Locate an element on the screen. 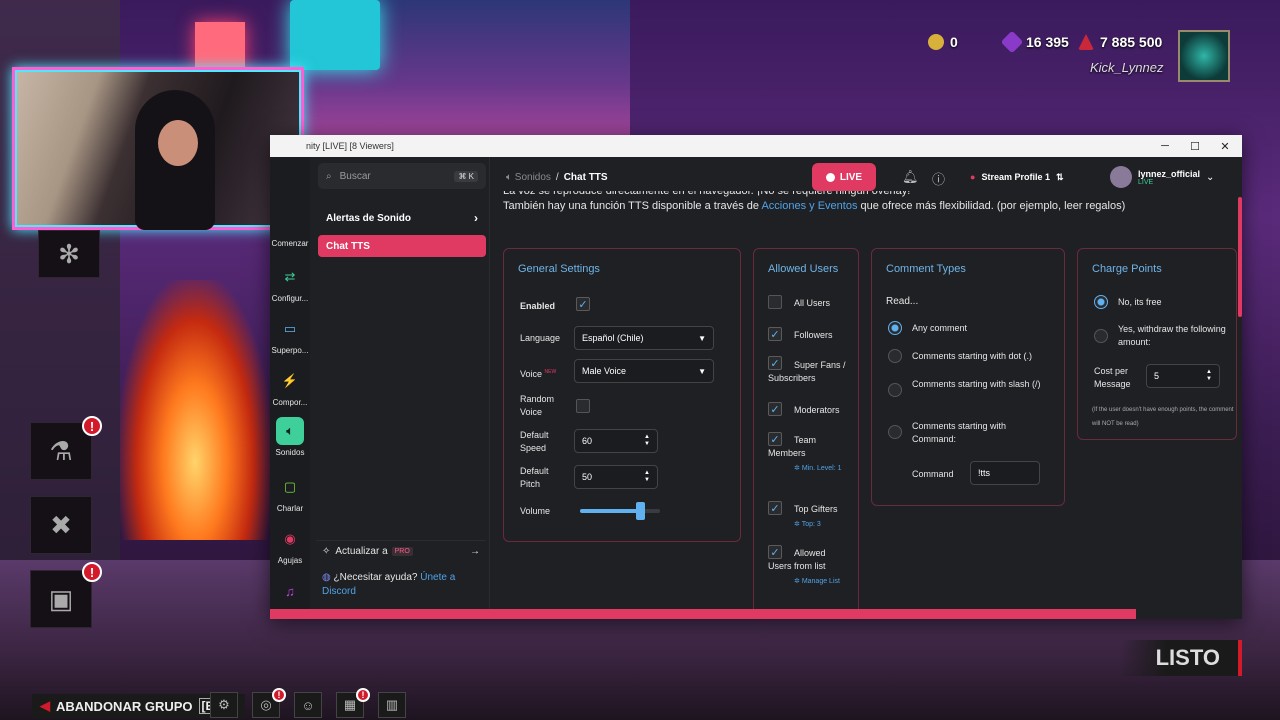 The width and height of the screenshot is (1280, 720). team-min-level-link: ✲ Min. Level: 1 is located at coordinates (822, 468).